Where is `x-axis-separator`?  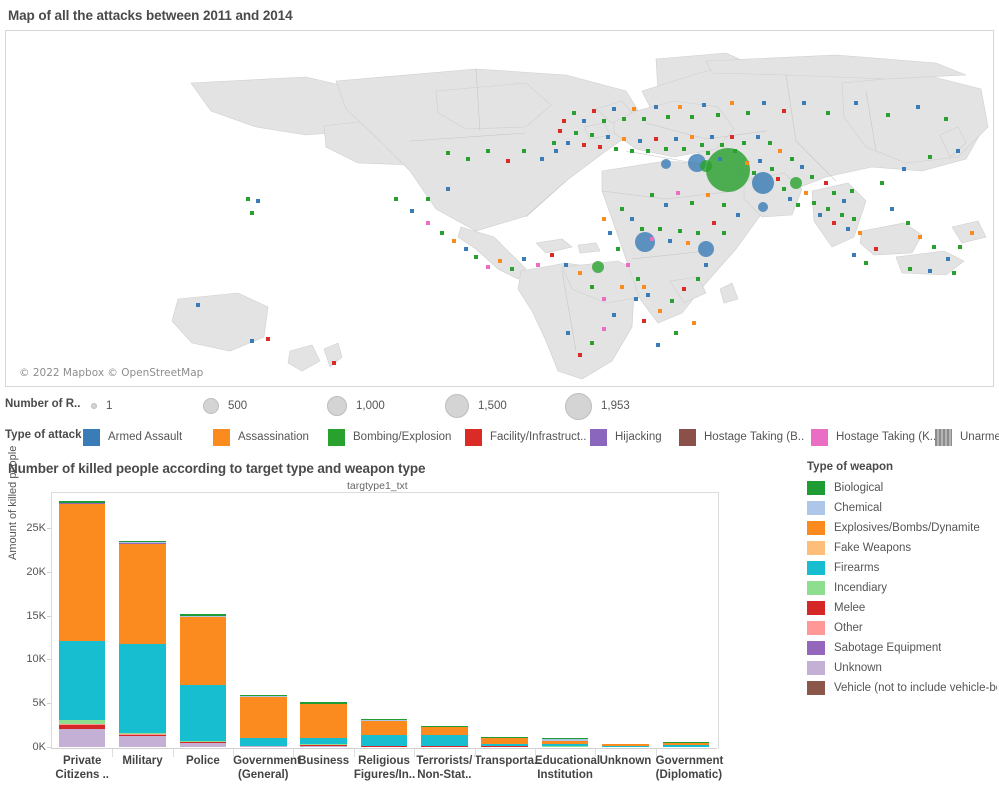
x-axis-separator is located at coordinates (113, 753).